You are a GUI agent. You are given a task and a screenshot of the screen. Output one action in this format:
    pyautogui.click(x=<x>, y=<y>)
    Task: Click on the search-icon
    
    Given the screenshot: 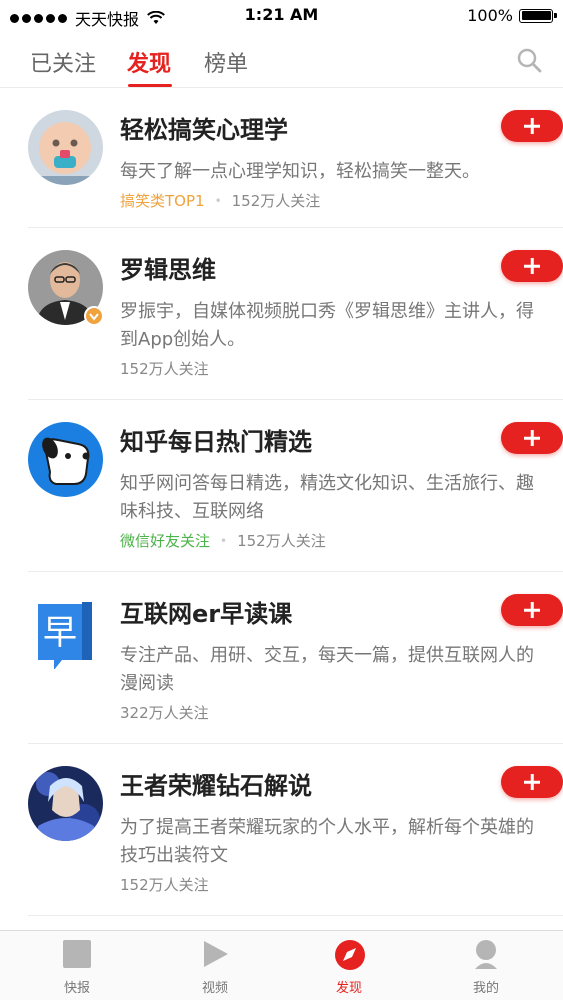 What is the action you would take?
    pyautogui.click(x=529, y=60)
    